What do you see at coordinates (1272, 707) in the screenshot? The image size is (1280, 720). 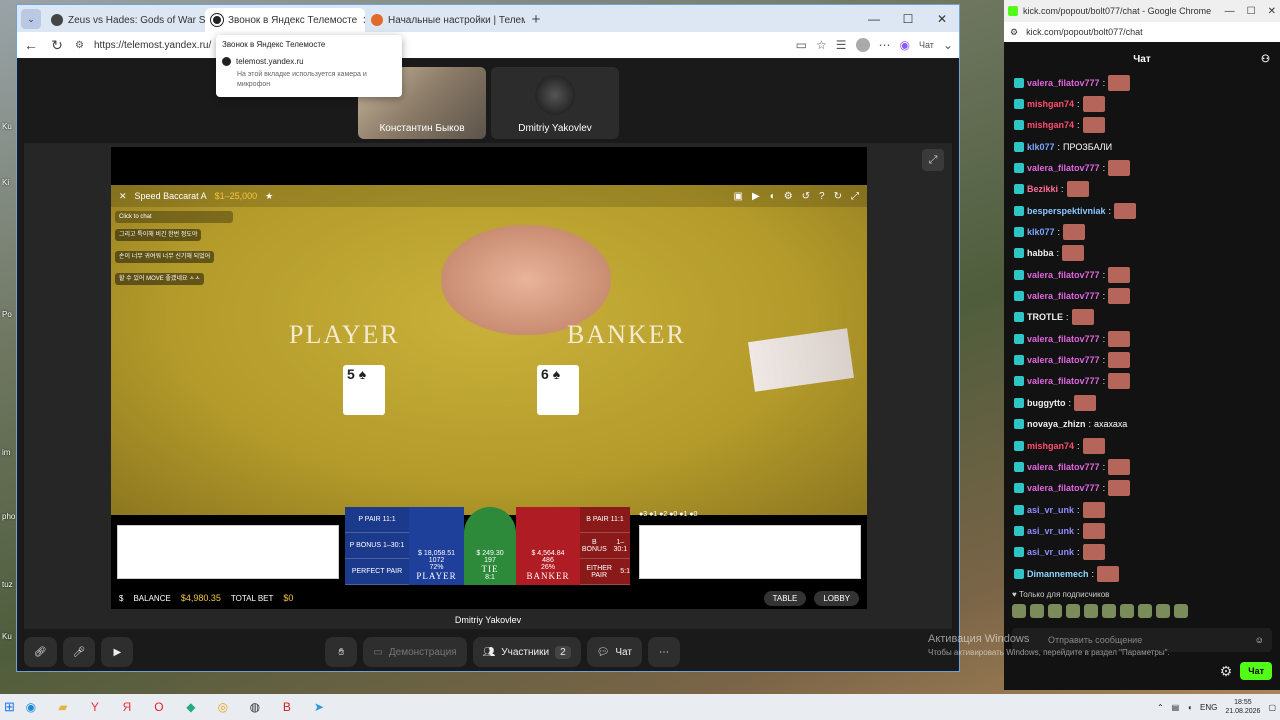 I see `notifications-icon: ▢` at bounding box center [1272, 707].